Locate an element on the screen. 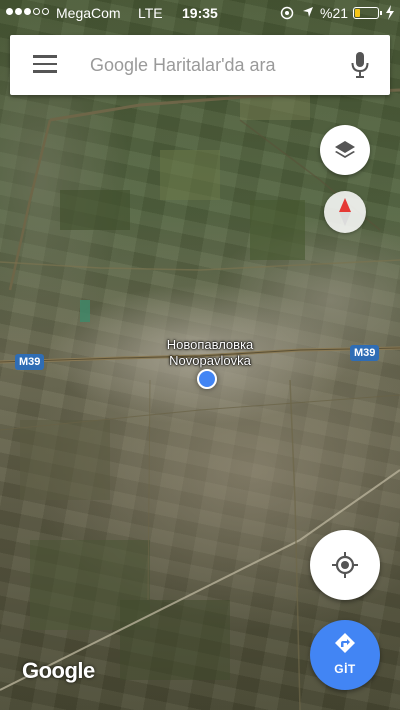 The image size is (400, 710). my-location-button is located at coordinates (345, 565).